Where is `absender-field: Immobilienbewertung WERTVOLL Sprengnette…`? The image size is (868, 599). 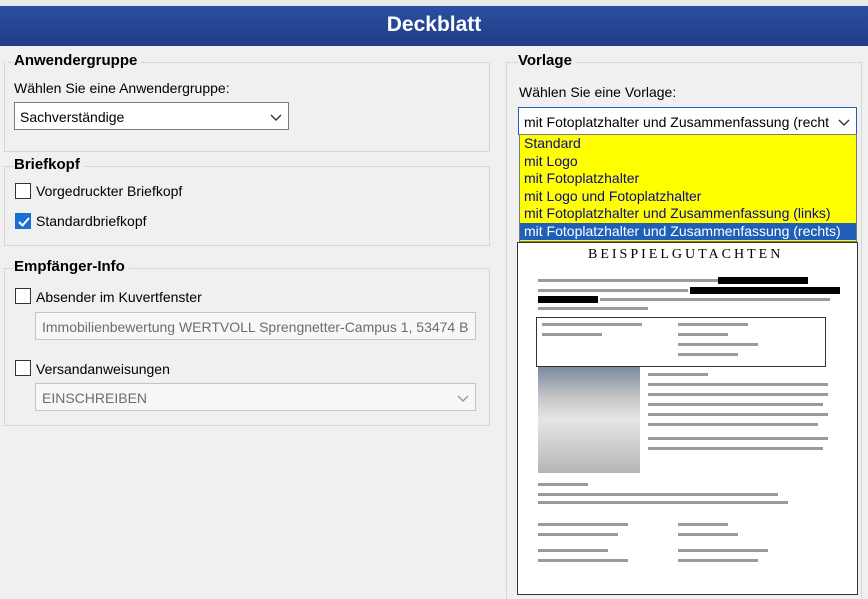
absender-field: Immobilienbewertung WERTVOLL Sprengnette… is located at coordinates (255, 326).